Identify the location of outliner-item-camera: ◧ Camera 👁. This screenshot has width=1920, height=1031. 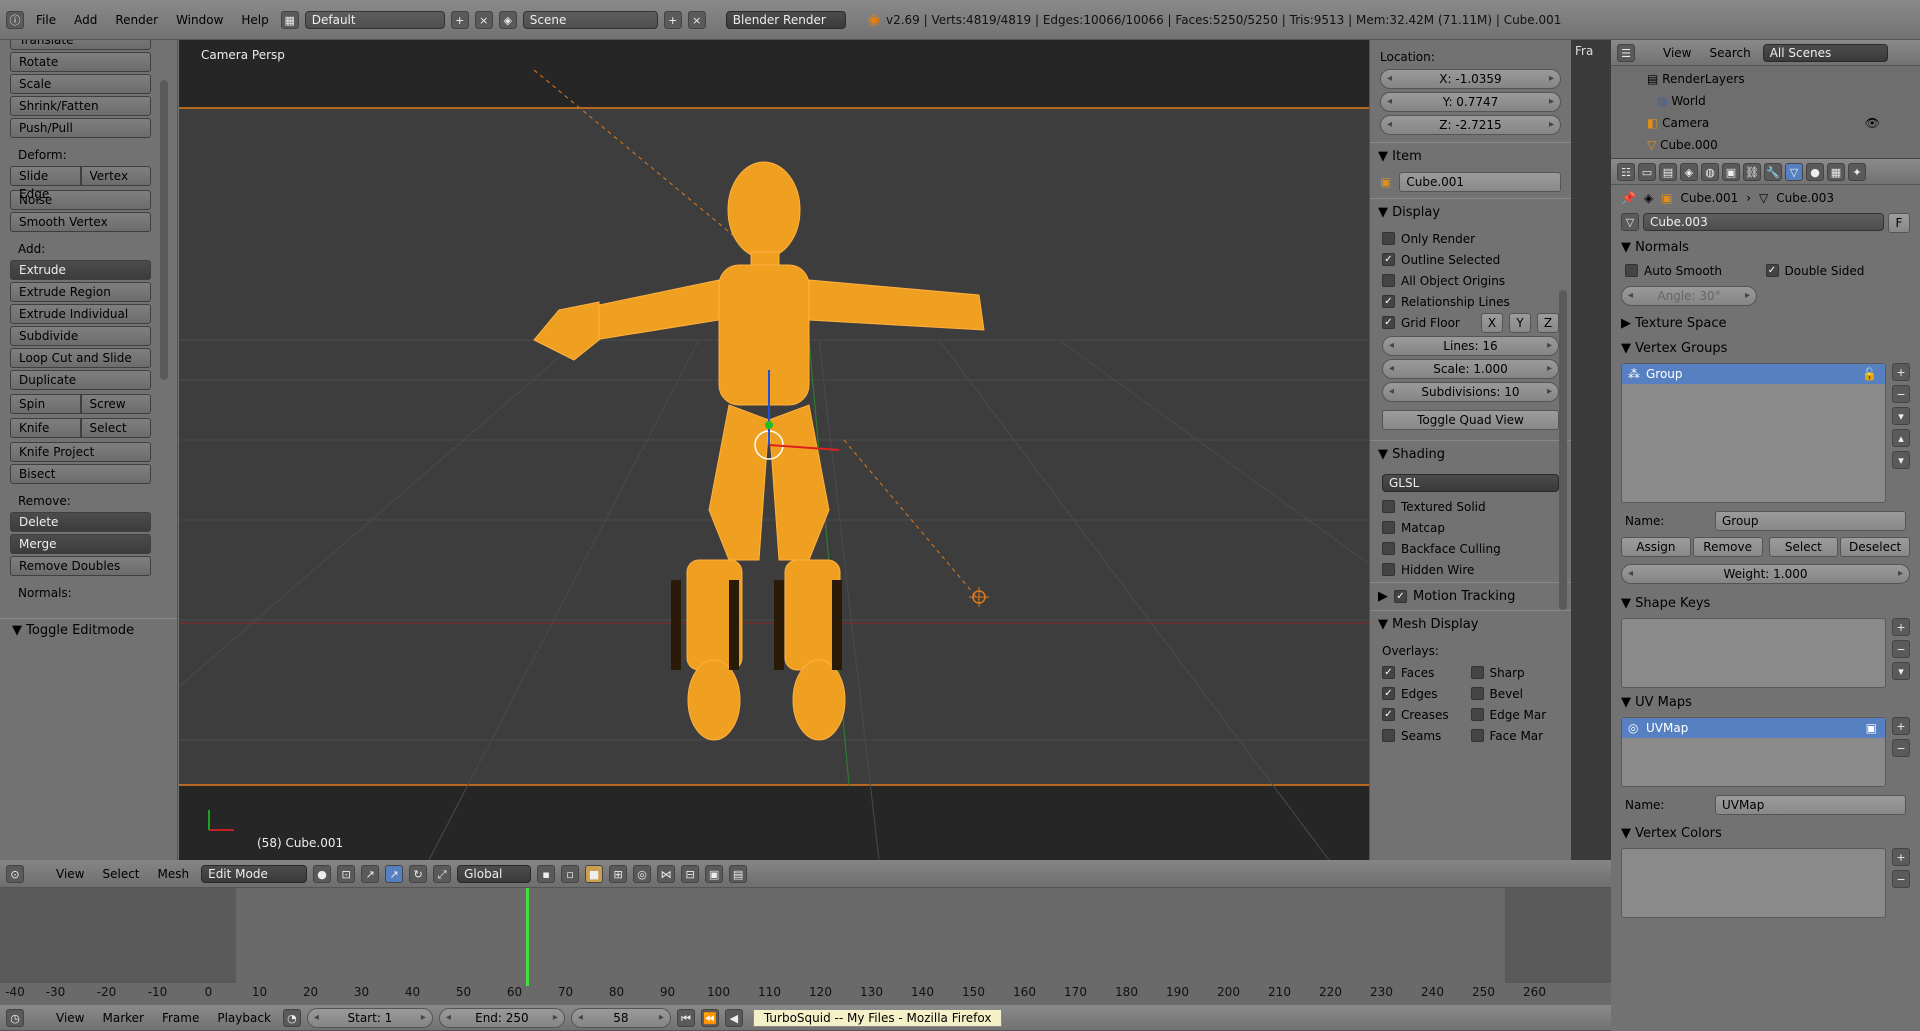
(1783, 123).